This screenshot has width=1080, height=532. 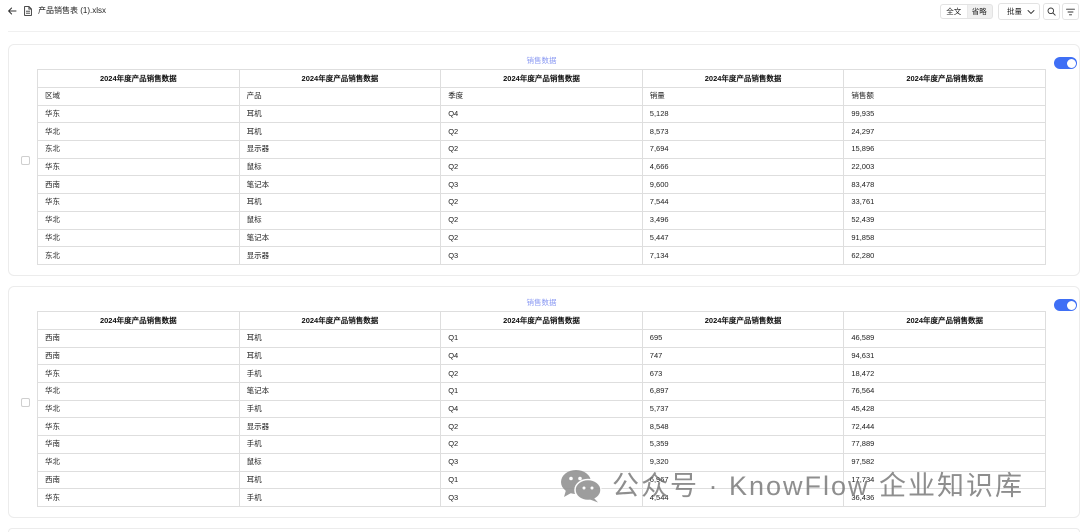 I want to click on back-button, so click(x=12, y=11).